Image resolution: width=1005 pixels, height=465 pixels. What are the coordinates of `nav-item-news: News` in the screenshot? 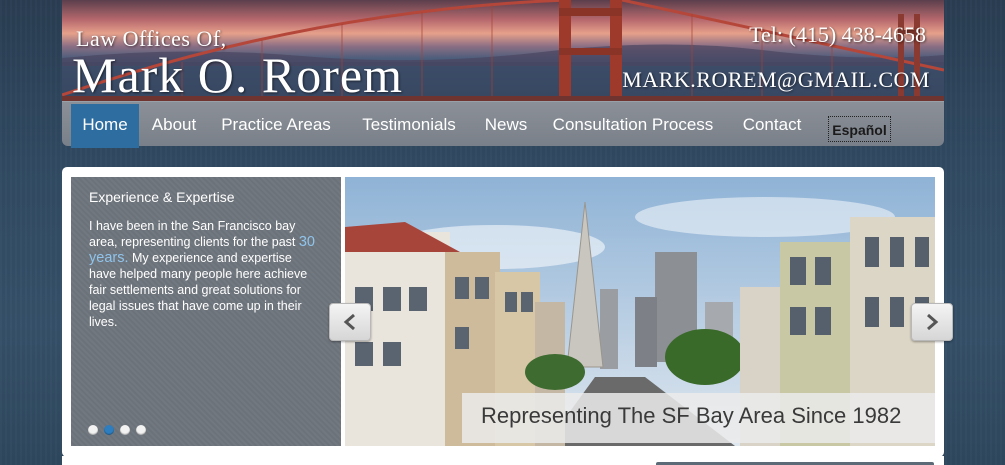 It's located at (506, 125).